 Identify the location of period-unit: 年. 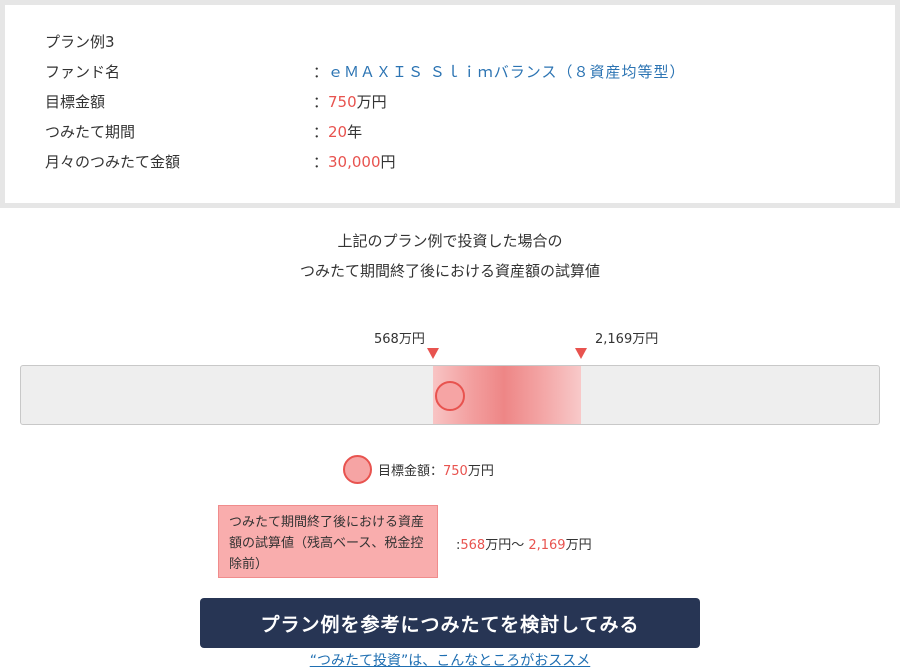
(355, 132).